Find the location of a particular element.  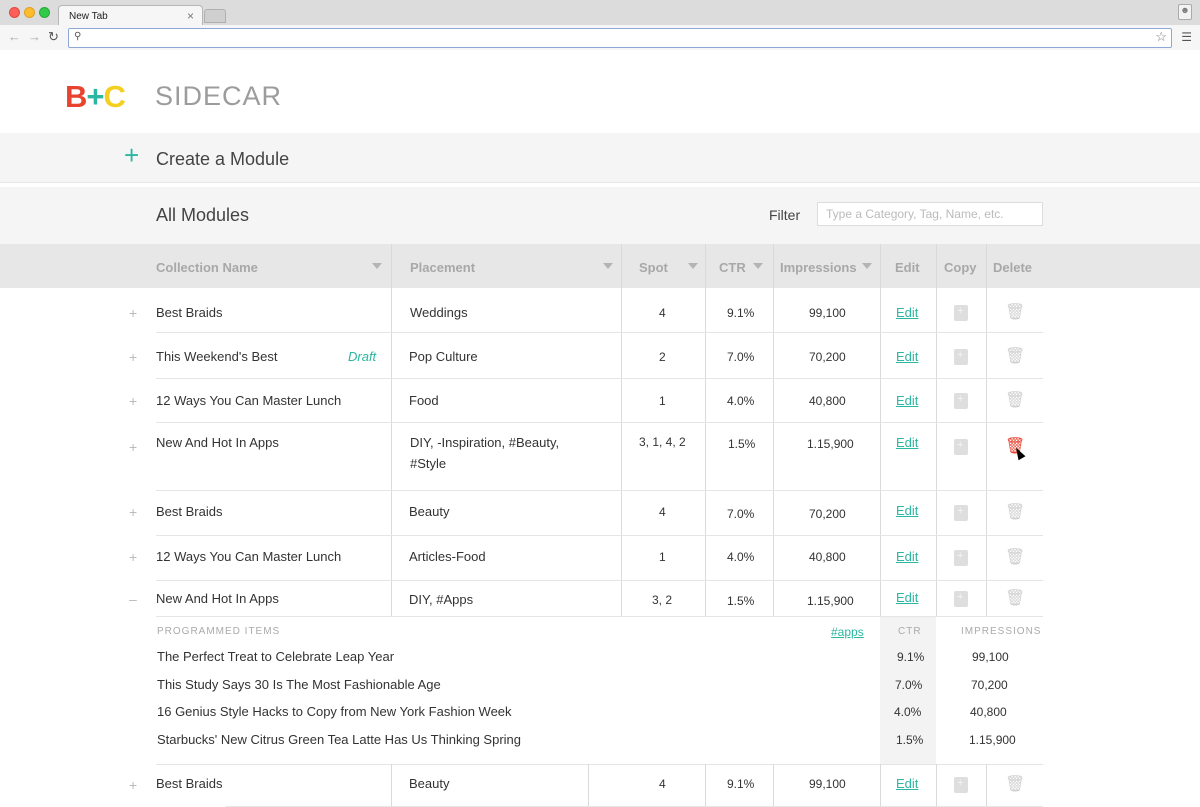

programmed-item-impressions: 1.15,900 is located at coordinates (992, 740).